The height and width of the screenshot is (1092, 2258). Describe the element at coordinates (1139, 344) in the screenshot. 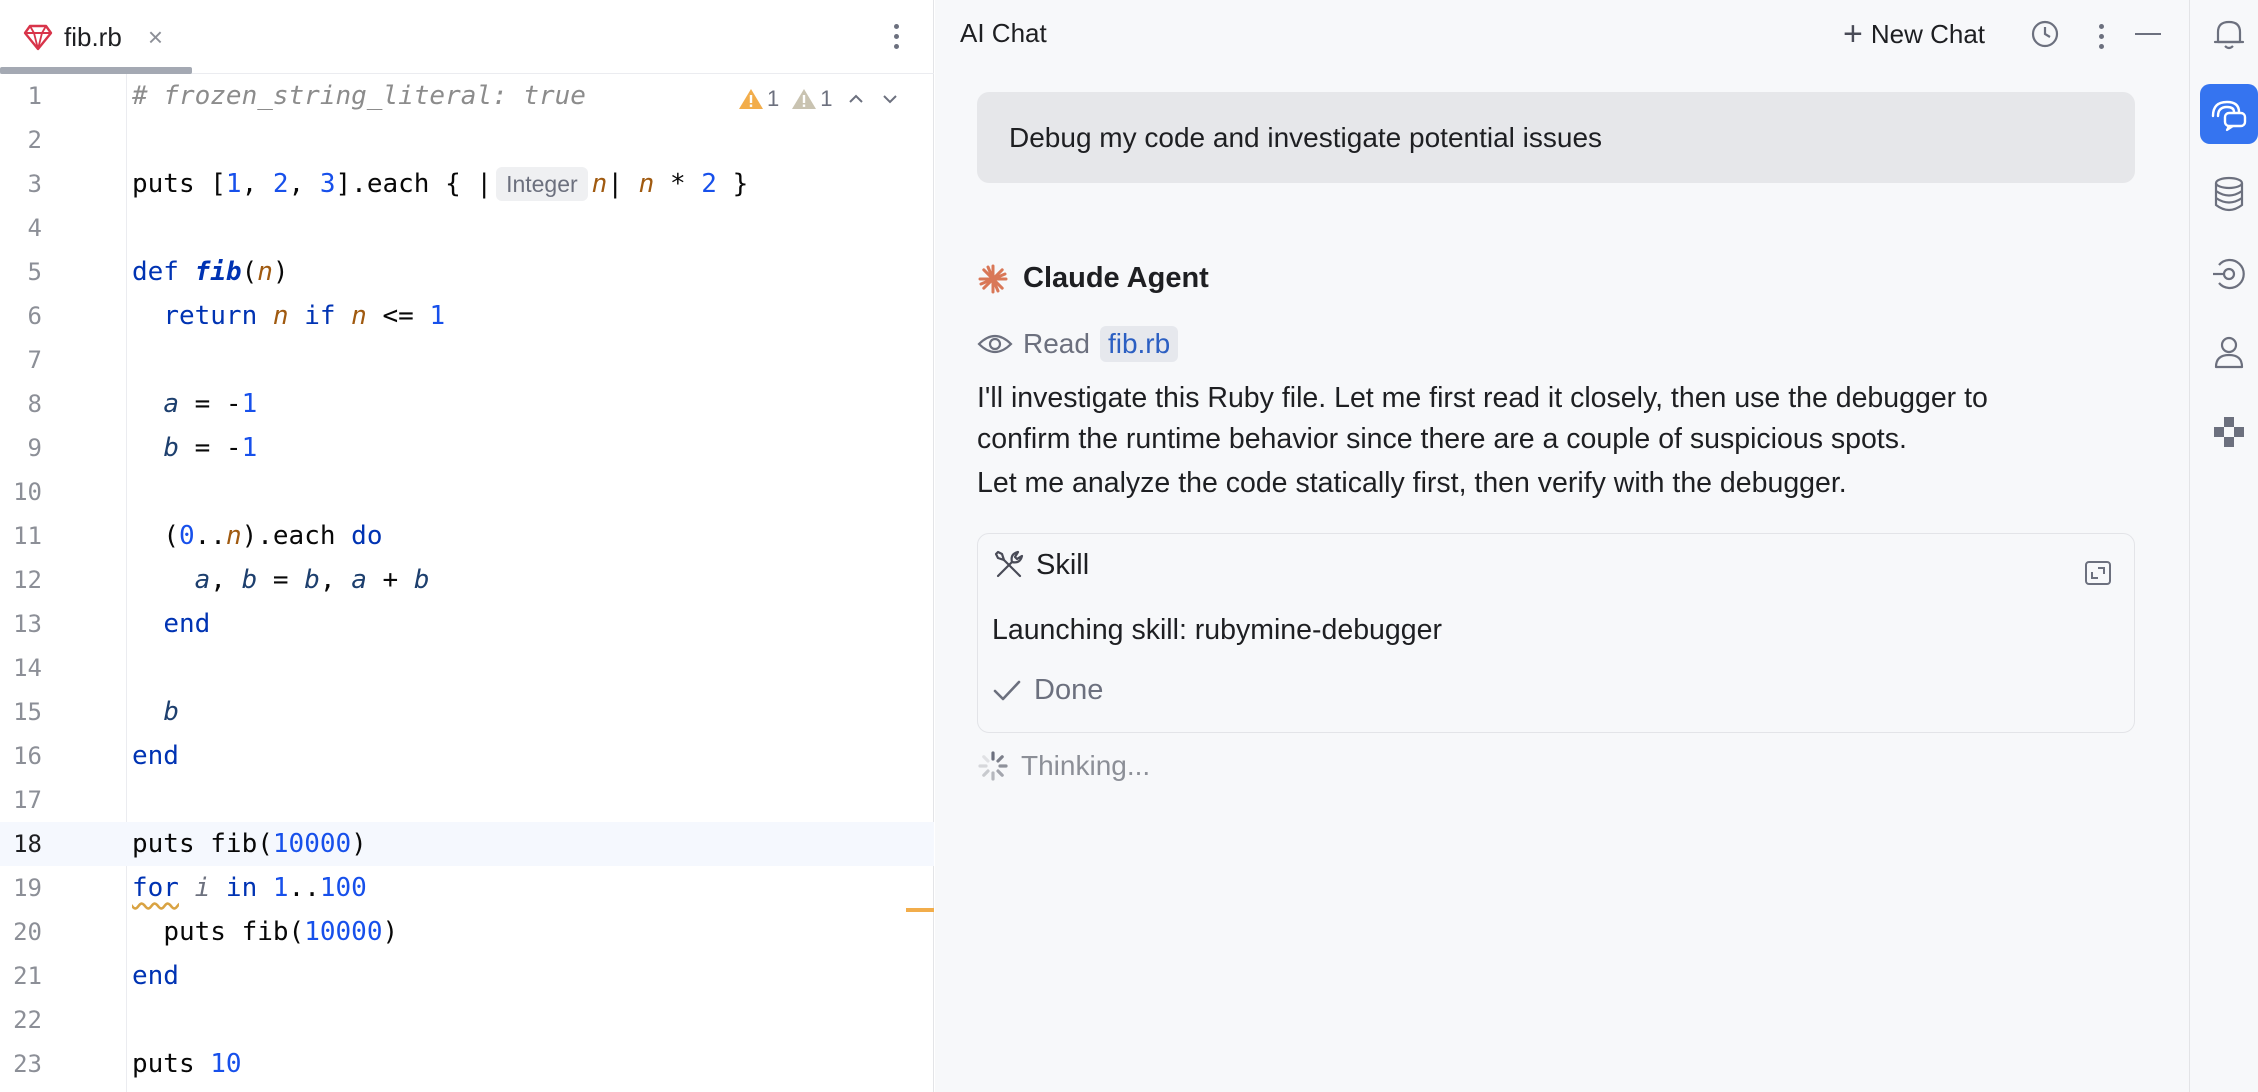

I see `file-link-fib-rb: fib.rb` at that location.